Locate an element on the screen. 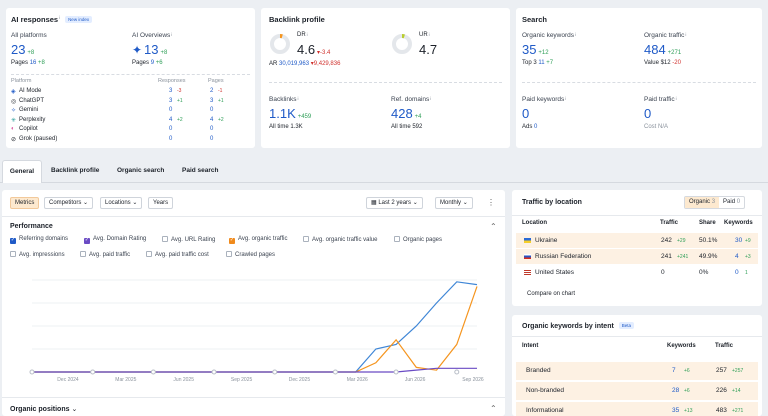  locations-dropdown: Locations ⌄ is located at coordinates (121, 203).